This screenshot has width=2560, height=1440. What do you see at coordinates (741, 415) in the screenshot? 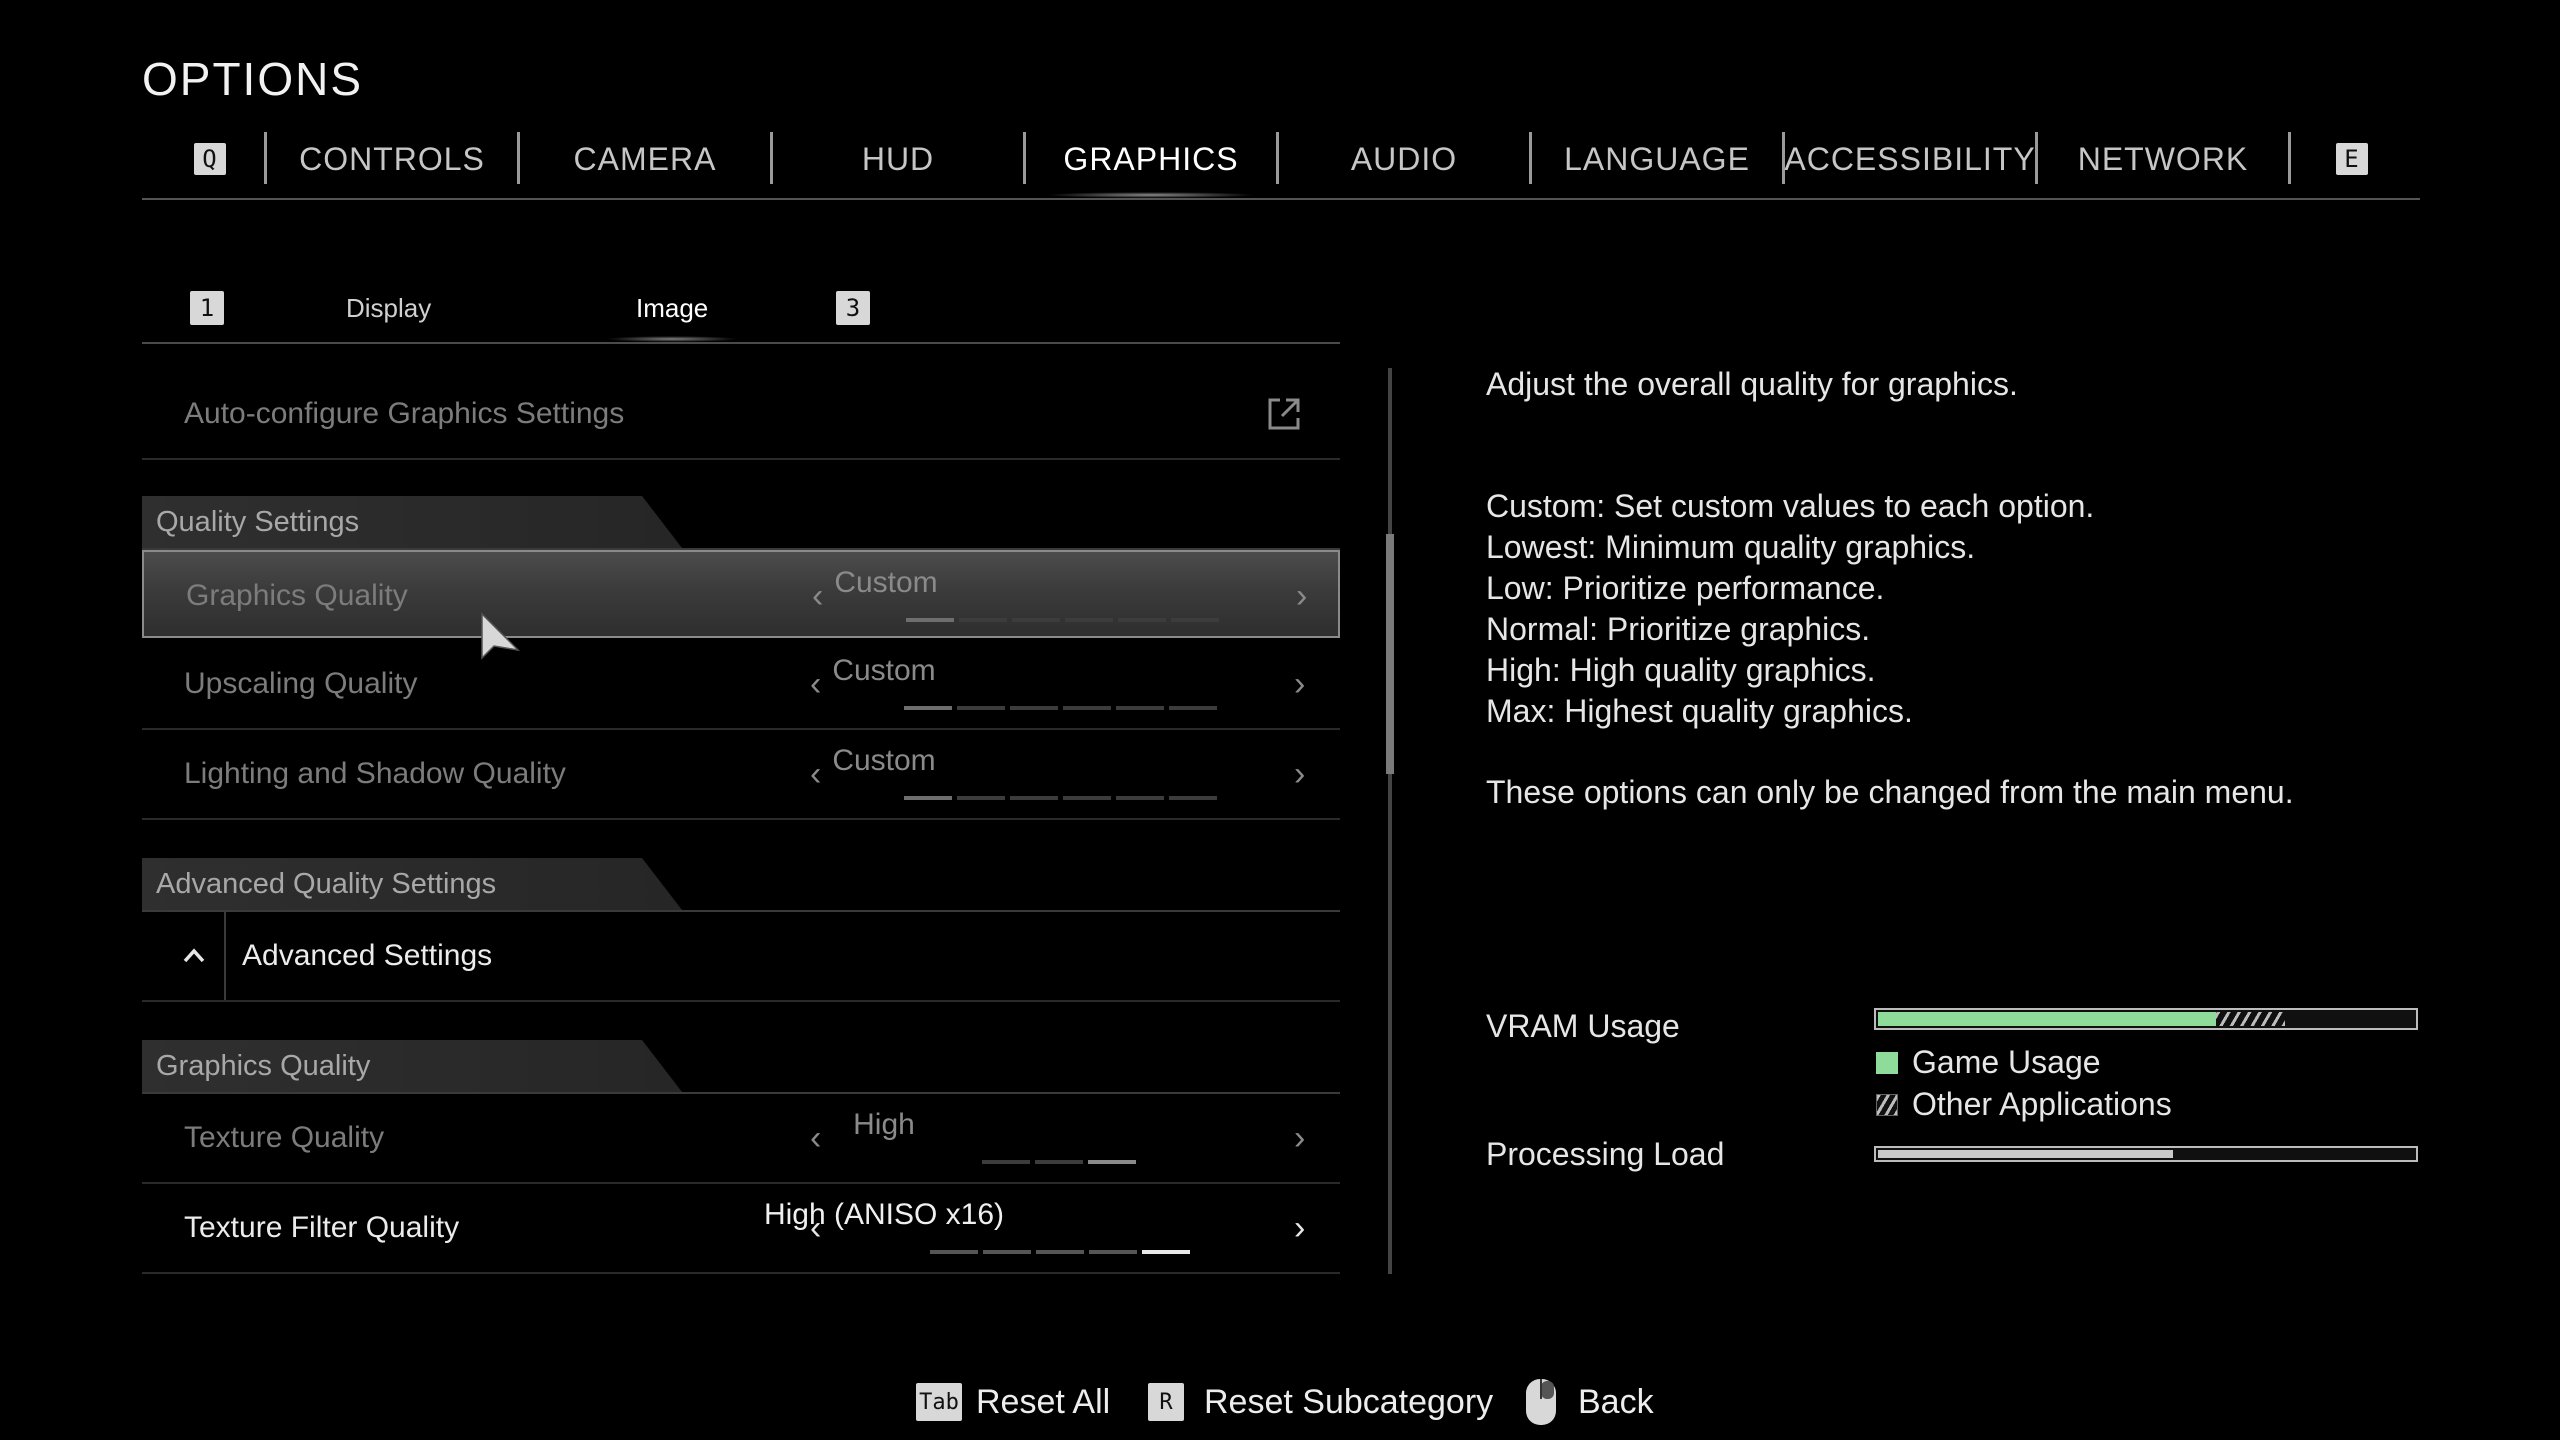
I see `auto-configure-row: Auto-configure Graphics Settings` at bounding box center [741, 415].